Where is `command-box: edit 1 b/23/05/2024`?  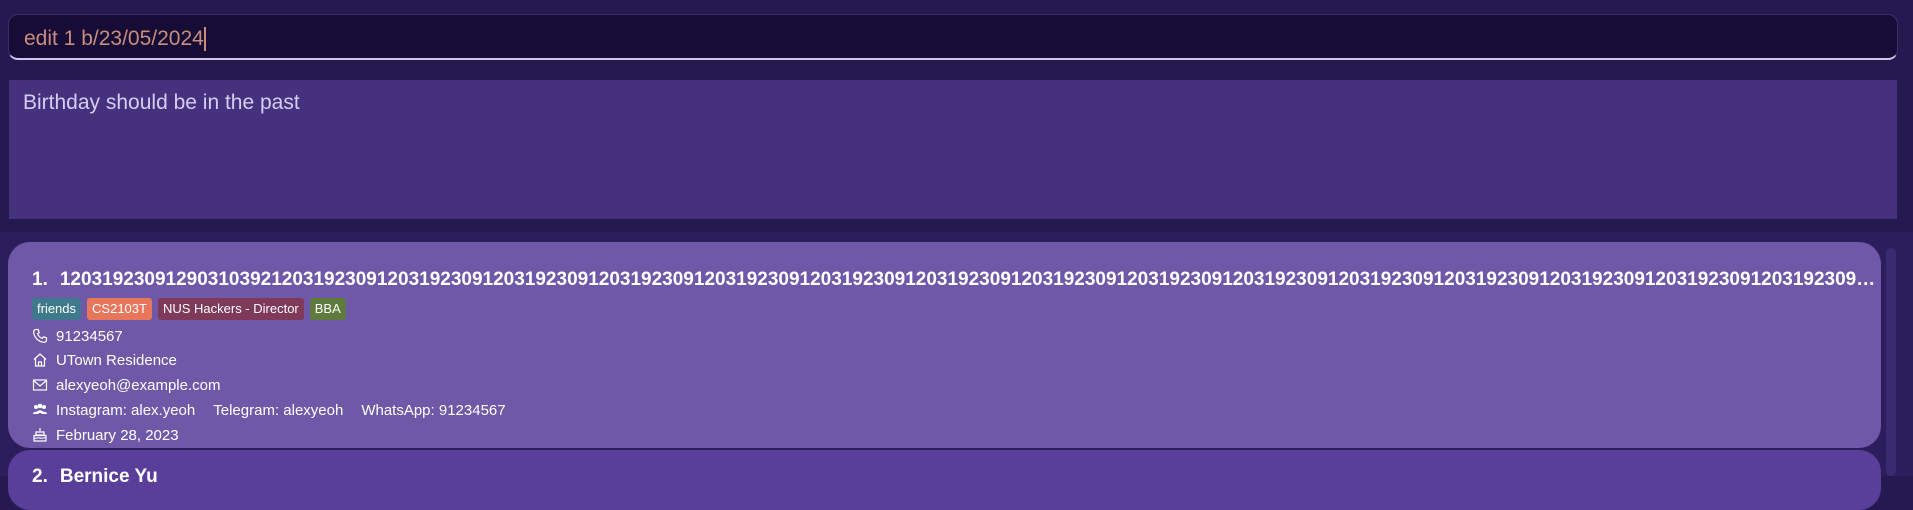 command-box: edit 1 b/23/05/2024 is located at coordinates (953, 37).